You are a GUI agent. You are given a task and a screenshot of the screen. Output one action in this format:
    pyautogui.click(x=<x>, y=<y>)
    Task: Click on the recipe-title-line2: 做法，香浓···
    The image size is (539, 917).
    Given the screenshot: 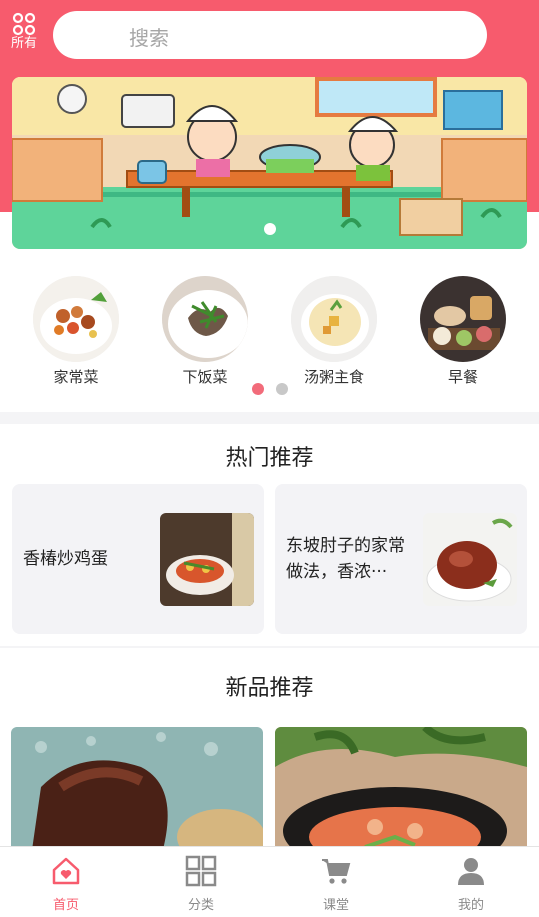 What is the action you would take?
    pyautogui.click(x=337, y=572)
    